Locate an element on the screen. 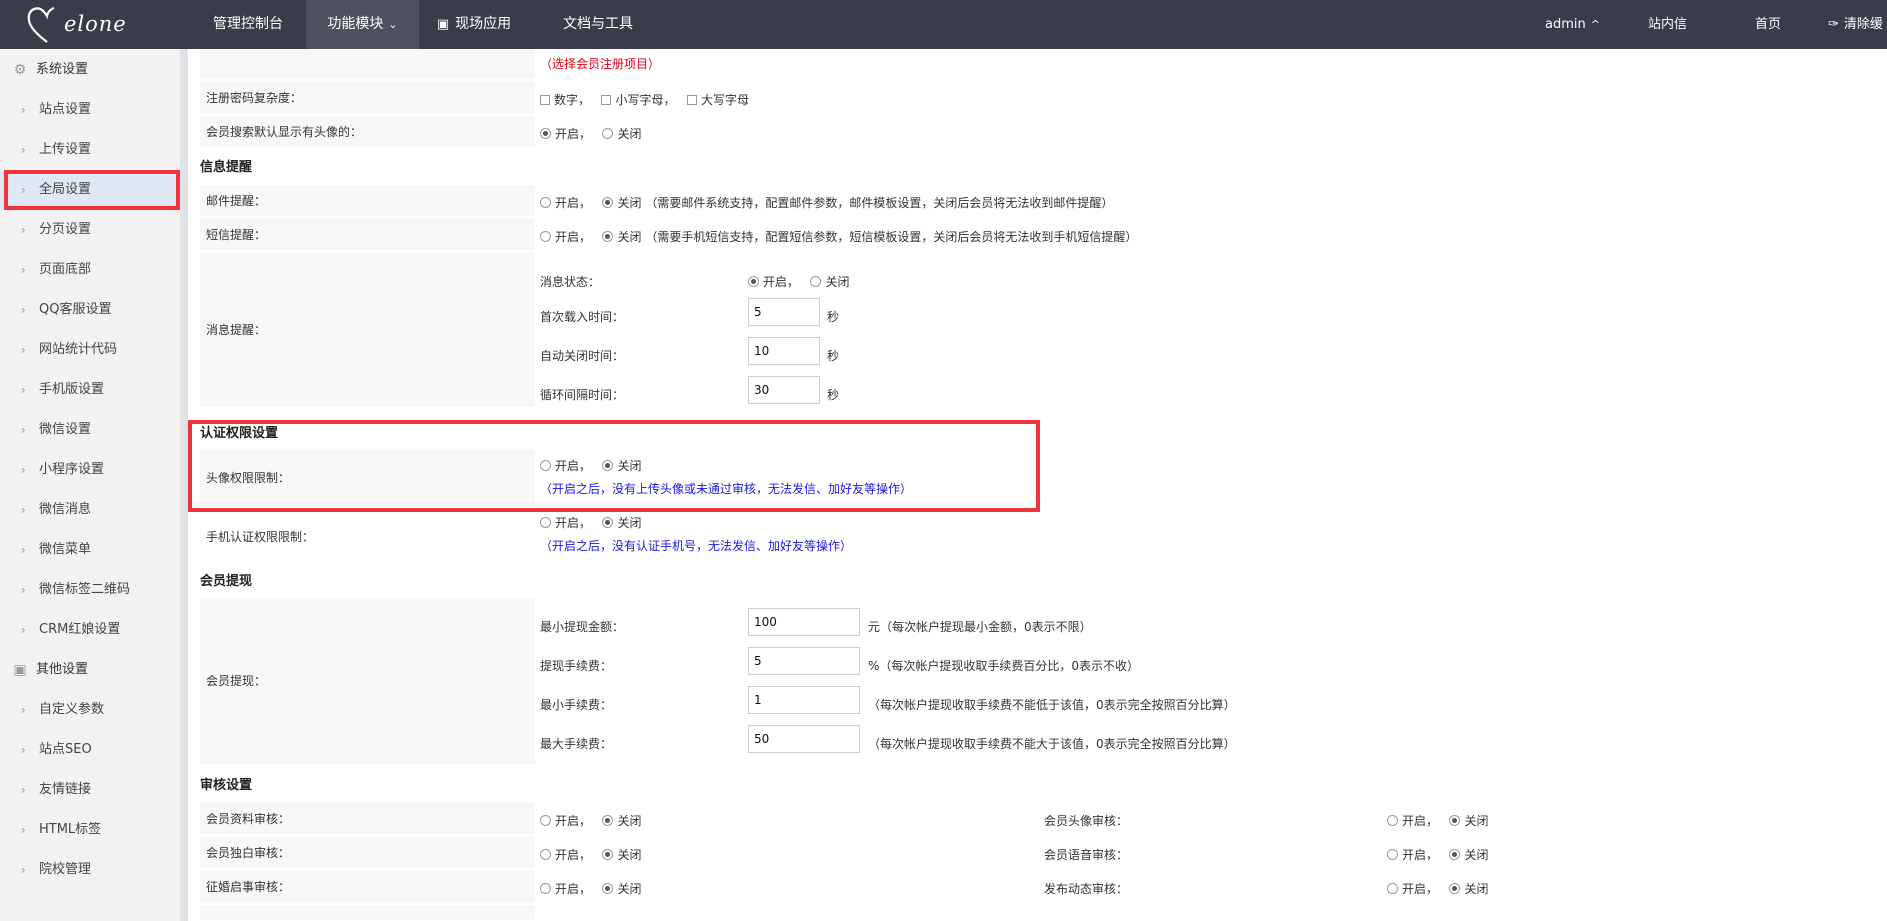  row-label: 会员提现： is located at coordinates (367, 681).